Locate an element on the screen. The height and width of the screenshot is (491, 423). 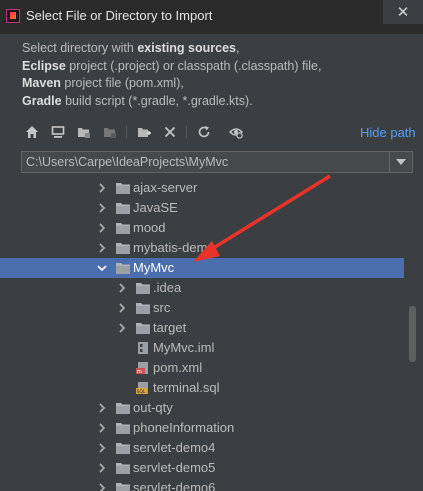
description-text: project file (pom.xml), is located at coordinates (122, 83).